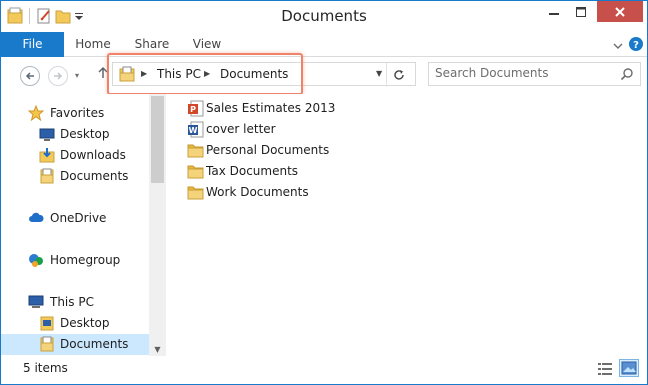  I want to click on refresh-button, so click(398, 75).